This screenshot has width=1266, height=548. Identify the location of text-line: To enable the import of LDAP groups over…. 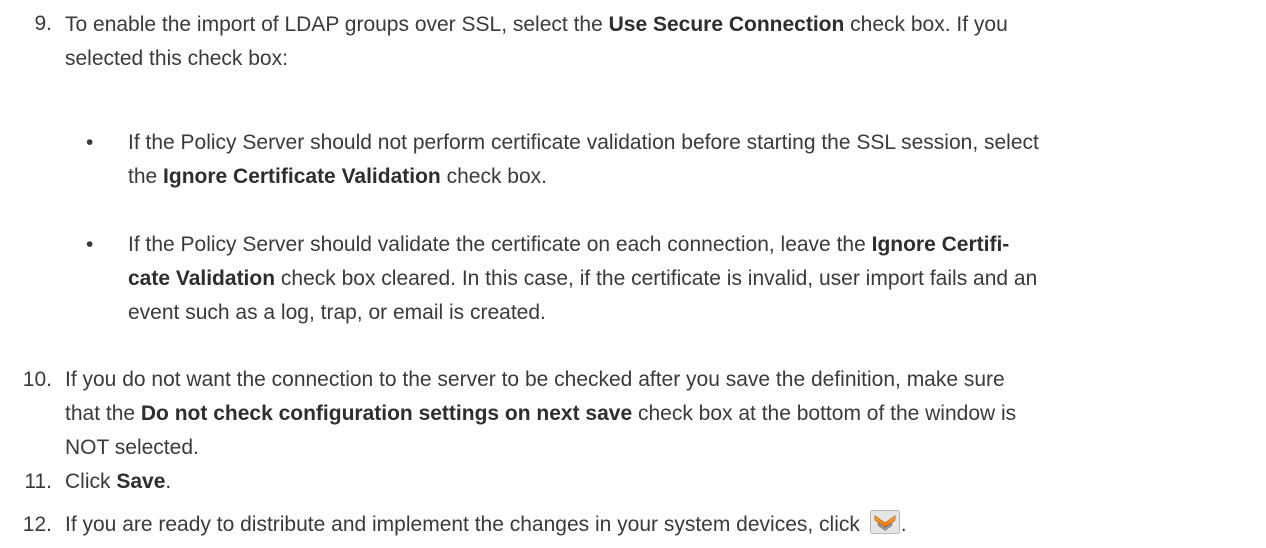
(536, 24).